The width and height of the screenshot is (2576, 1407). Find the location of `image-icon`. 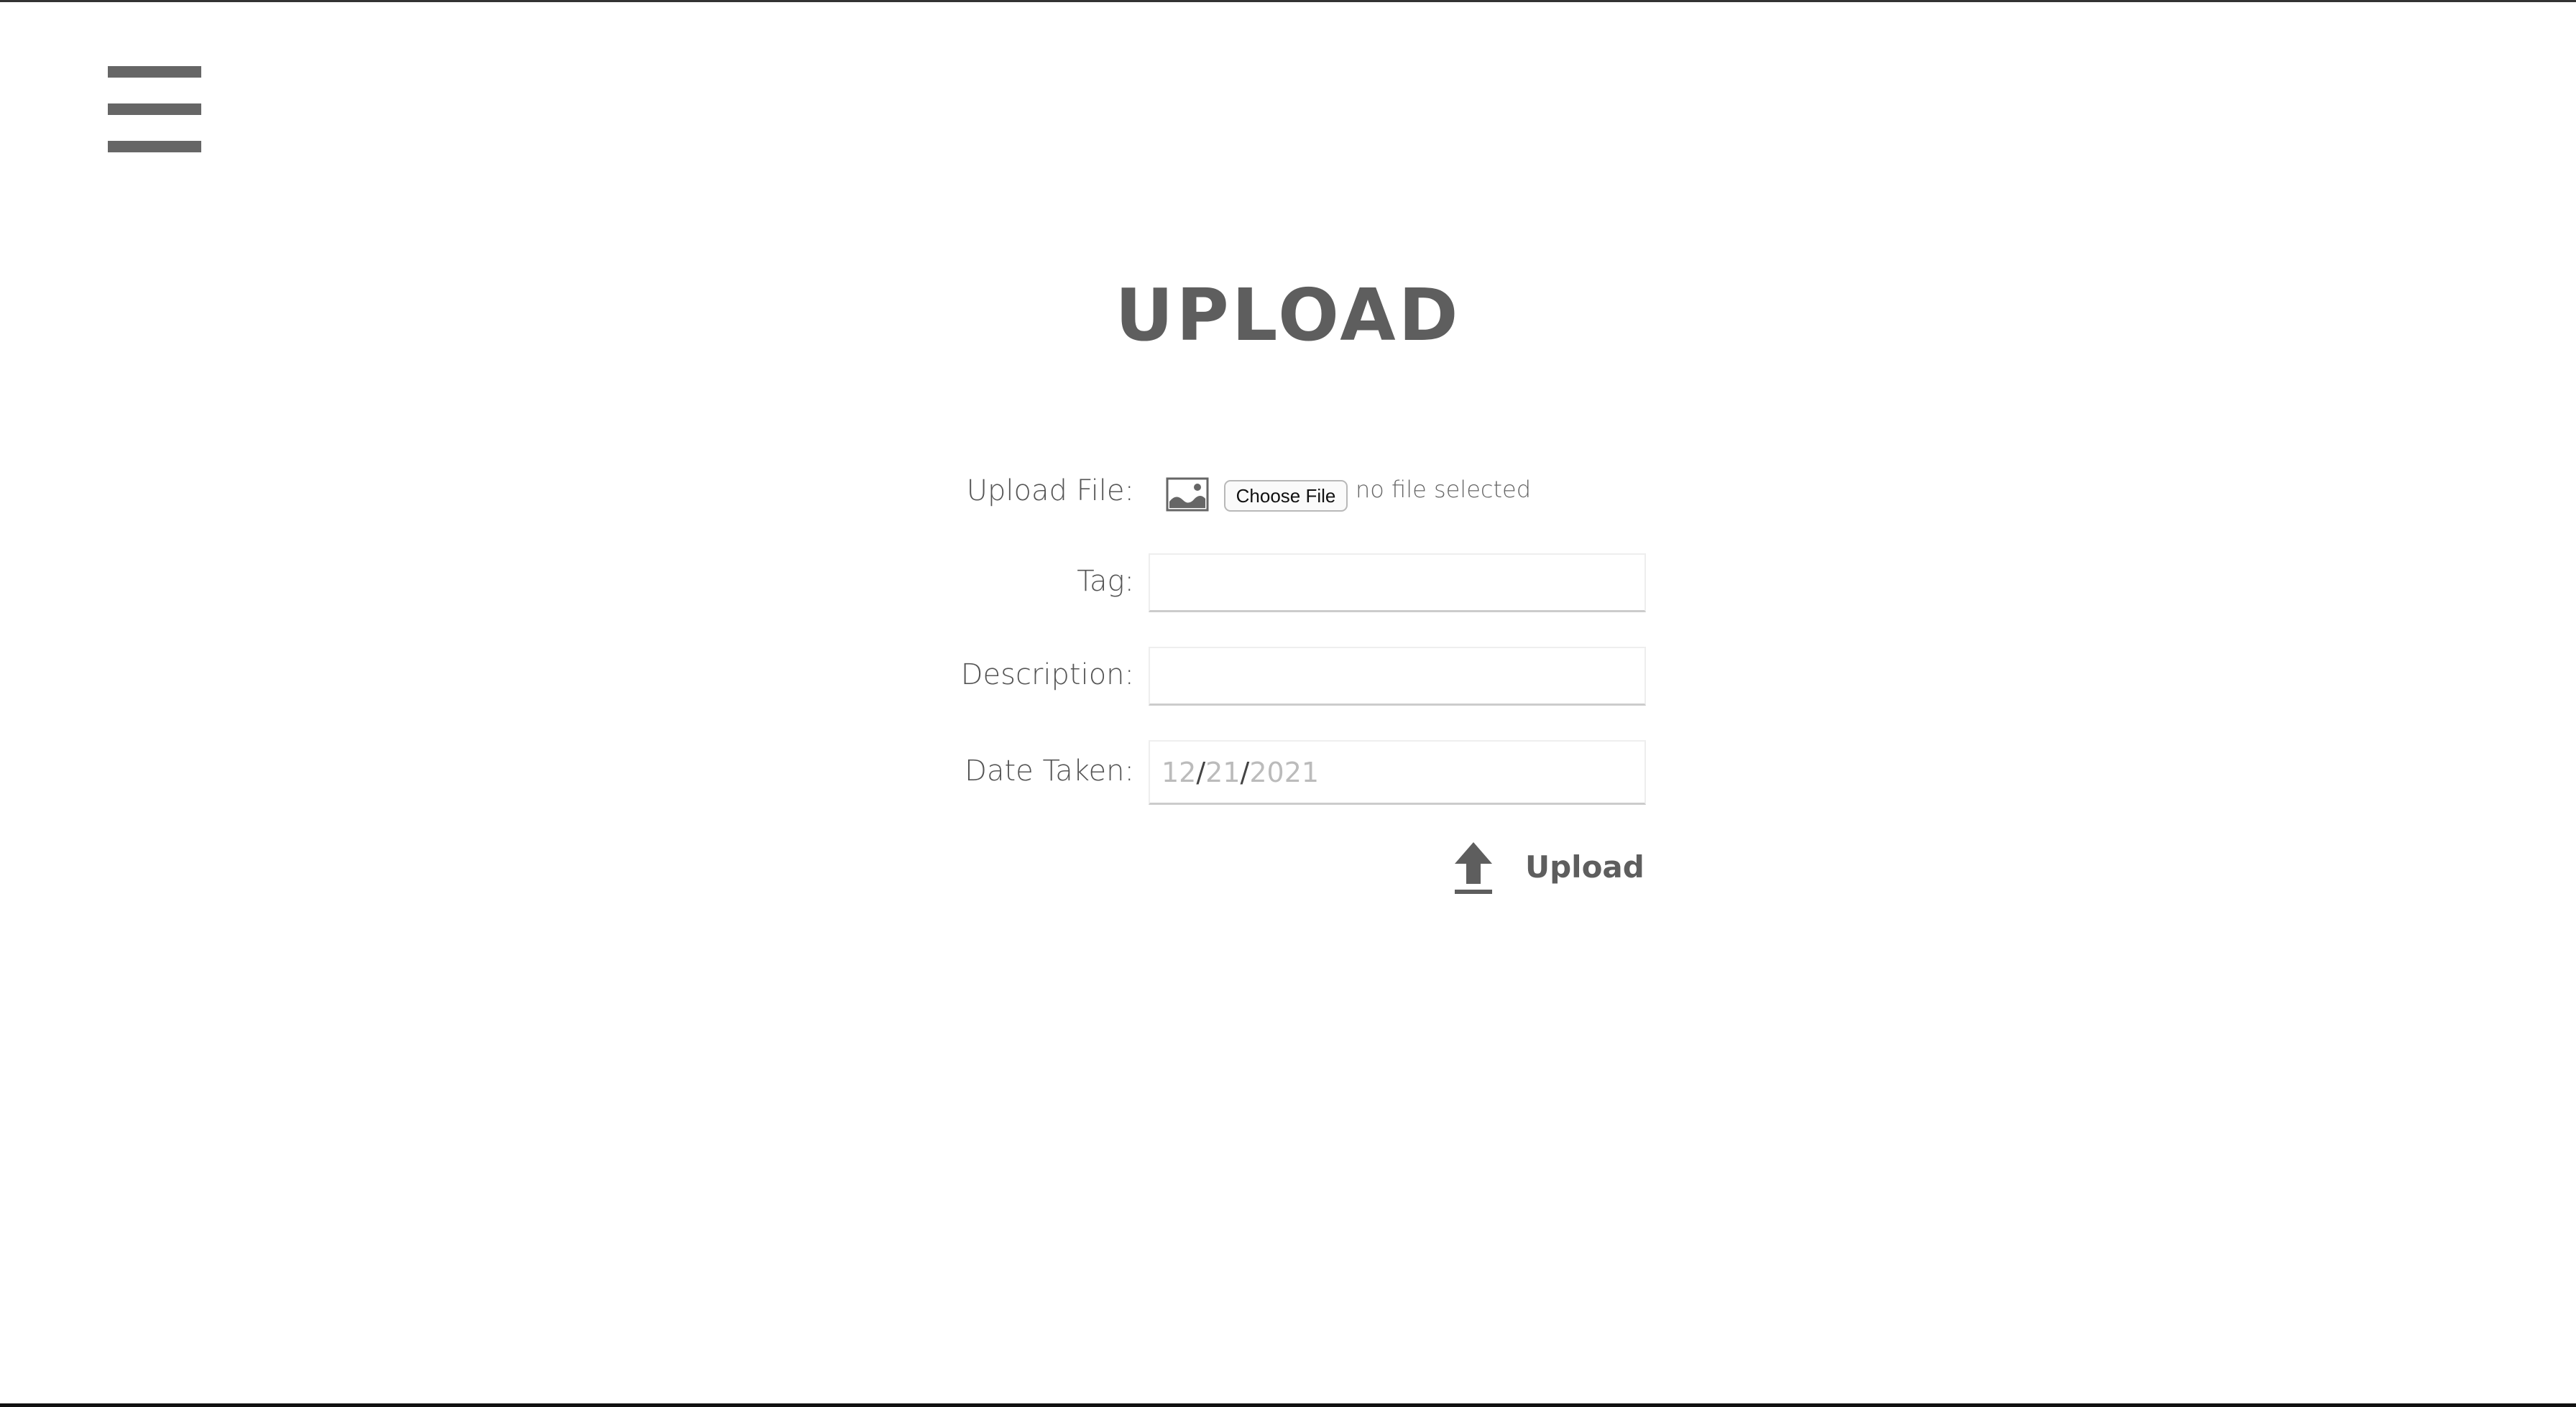

image-icon is located at coordinates (1187, 494).